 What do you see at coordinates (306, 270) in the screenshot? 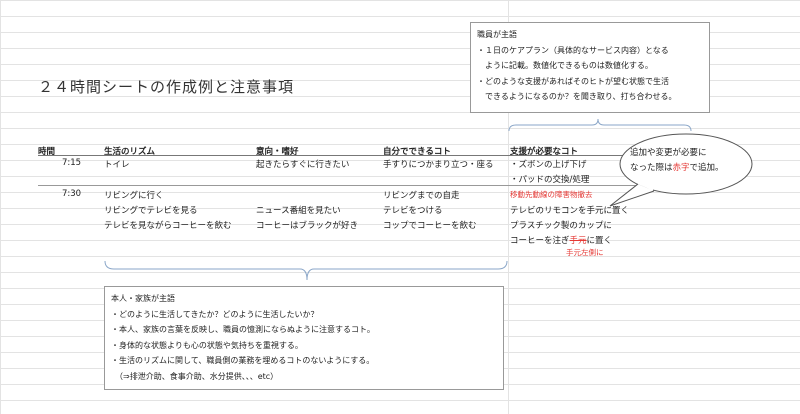
I see `person-note-bracket` at bounding box center [306, 270].